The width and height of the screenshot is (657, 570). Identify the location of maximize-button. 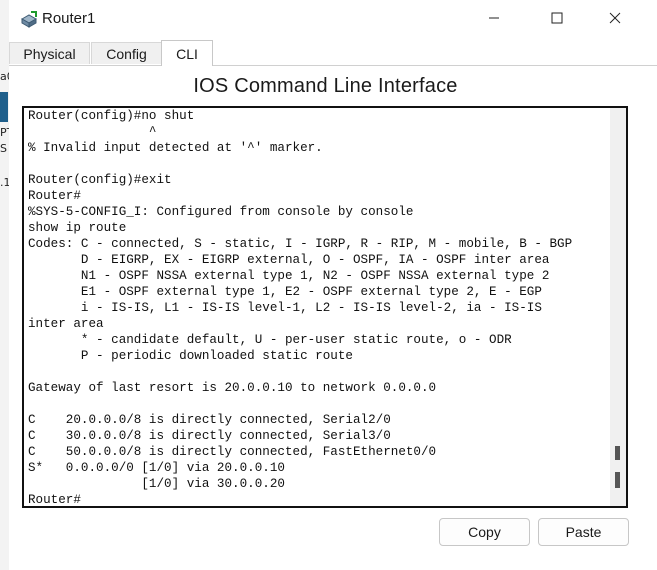
(557, 20).